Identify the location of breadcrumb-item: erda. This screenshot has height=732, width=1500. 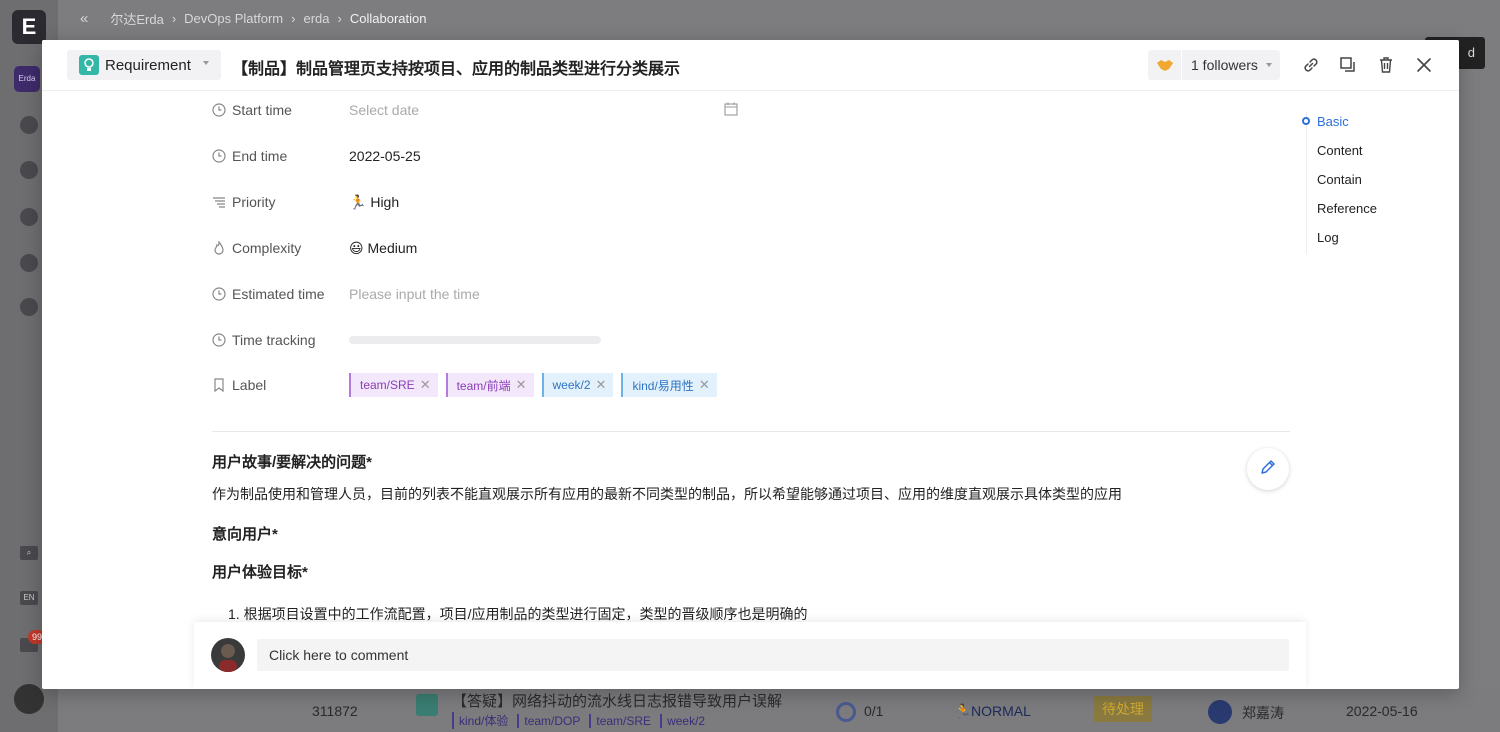
(316, 18).